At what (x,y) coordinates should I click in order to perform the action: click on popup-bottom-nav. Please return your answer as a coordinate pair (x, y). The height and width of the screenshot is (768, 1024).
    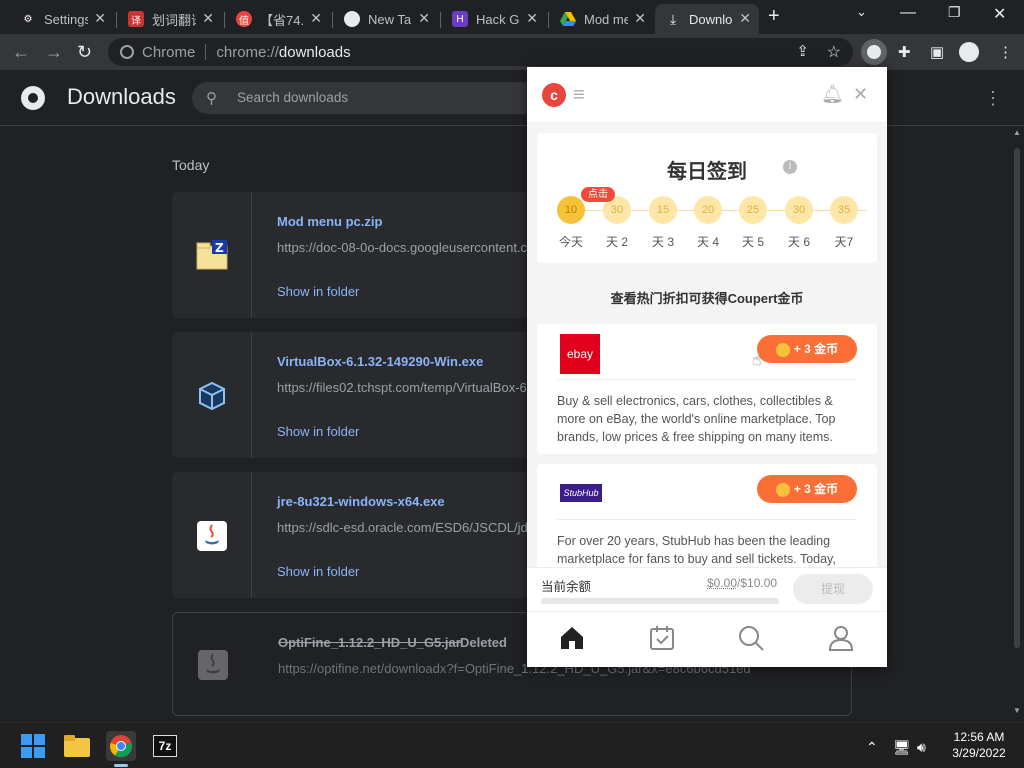
    Looking at the image, I should click on (707, 639).